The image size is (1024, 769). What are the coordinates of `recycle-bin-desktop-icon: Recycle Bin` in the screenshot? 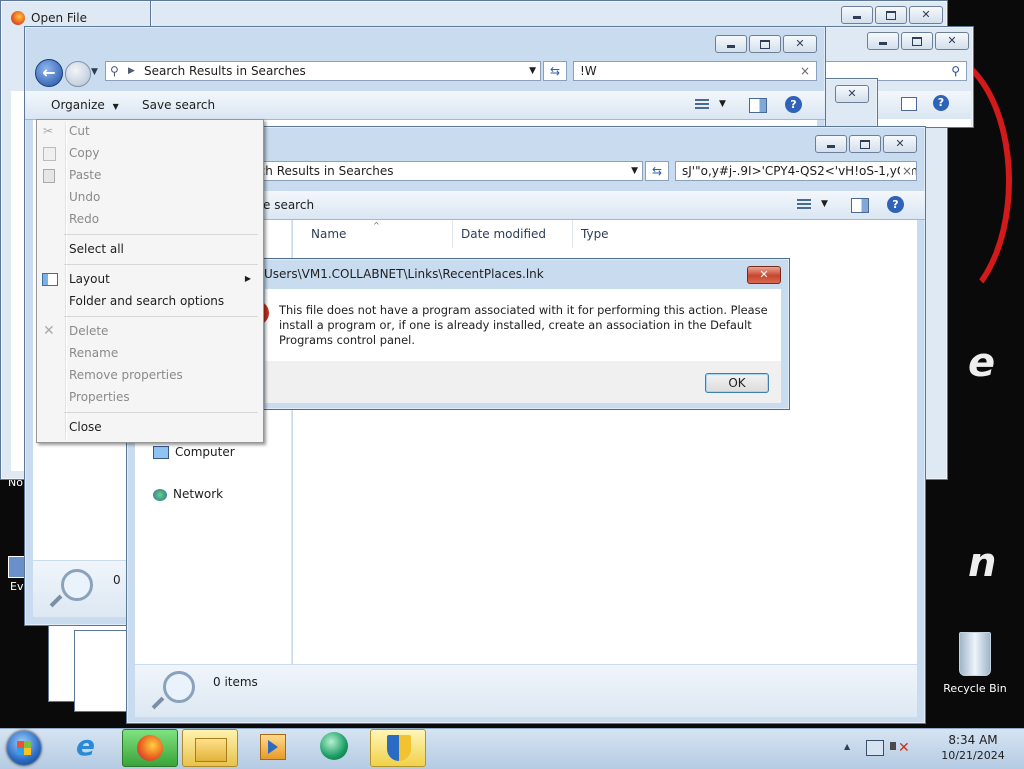 It's located at (975, 665).